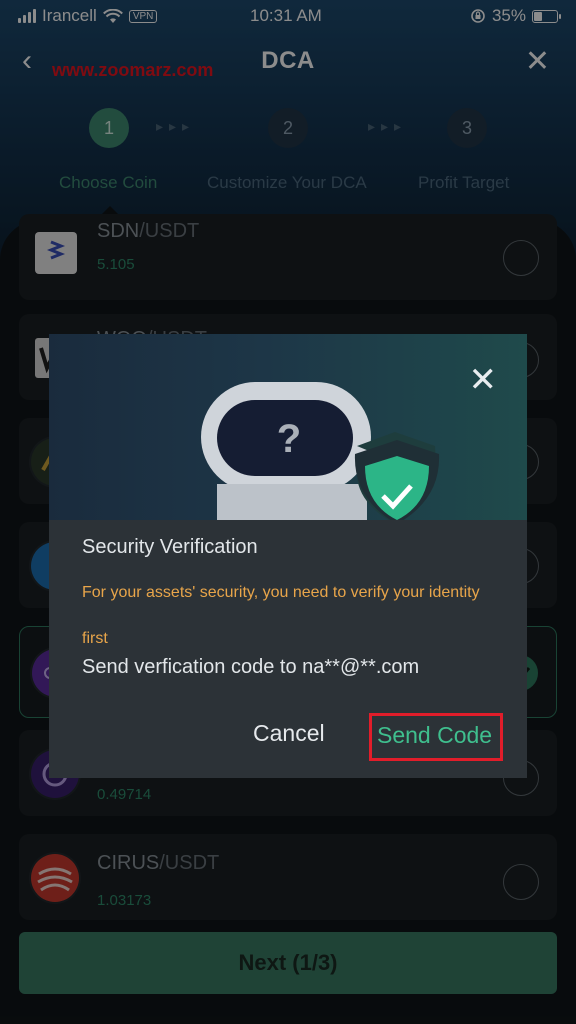 Image resolution: width=576 pixels, height=1024 pixels. I want to click on cancel-button: Cancel, so click(289, 733).